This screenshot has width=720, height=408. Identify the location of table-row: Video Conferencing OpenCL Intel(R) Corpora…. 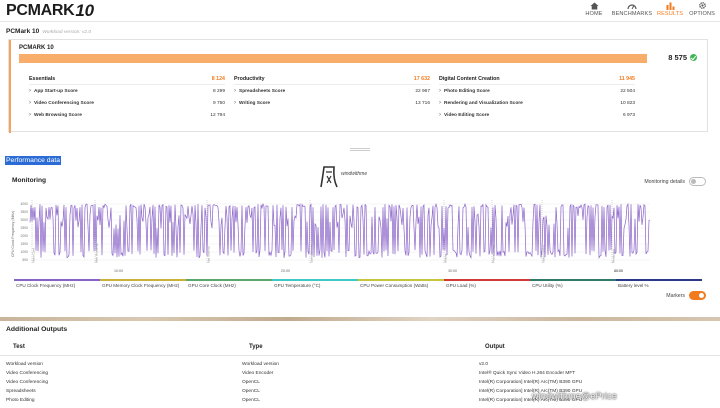
(360, 383).